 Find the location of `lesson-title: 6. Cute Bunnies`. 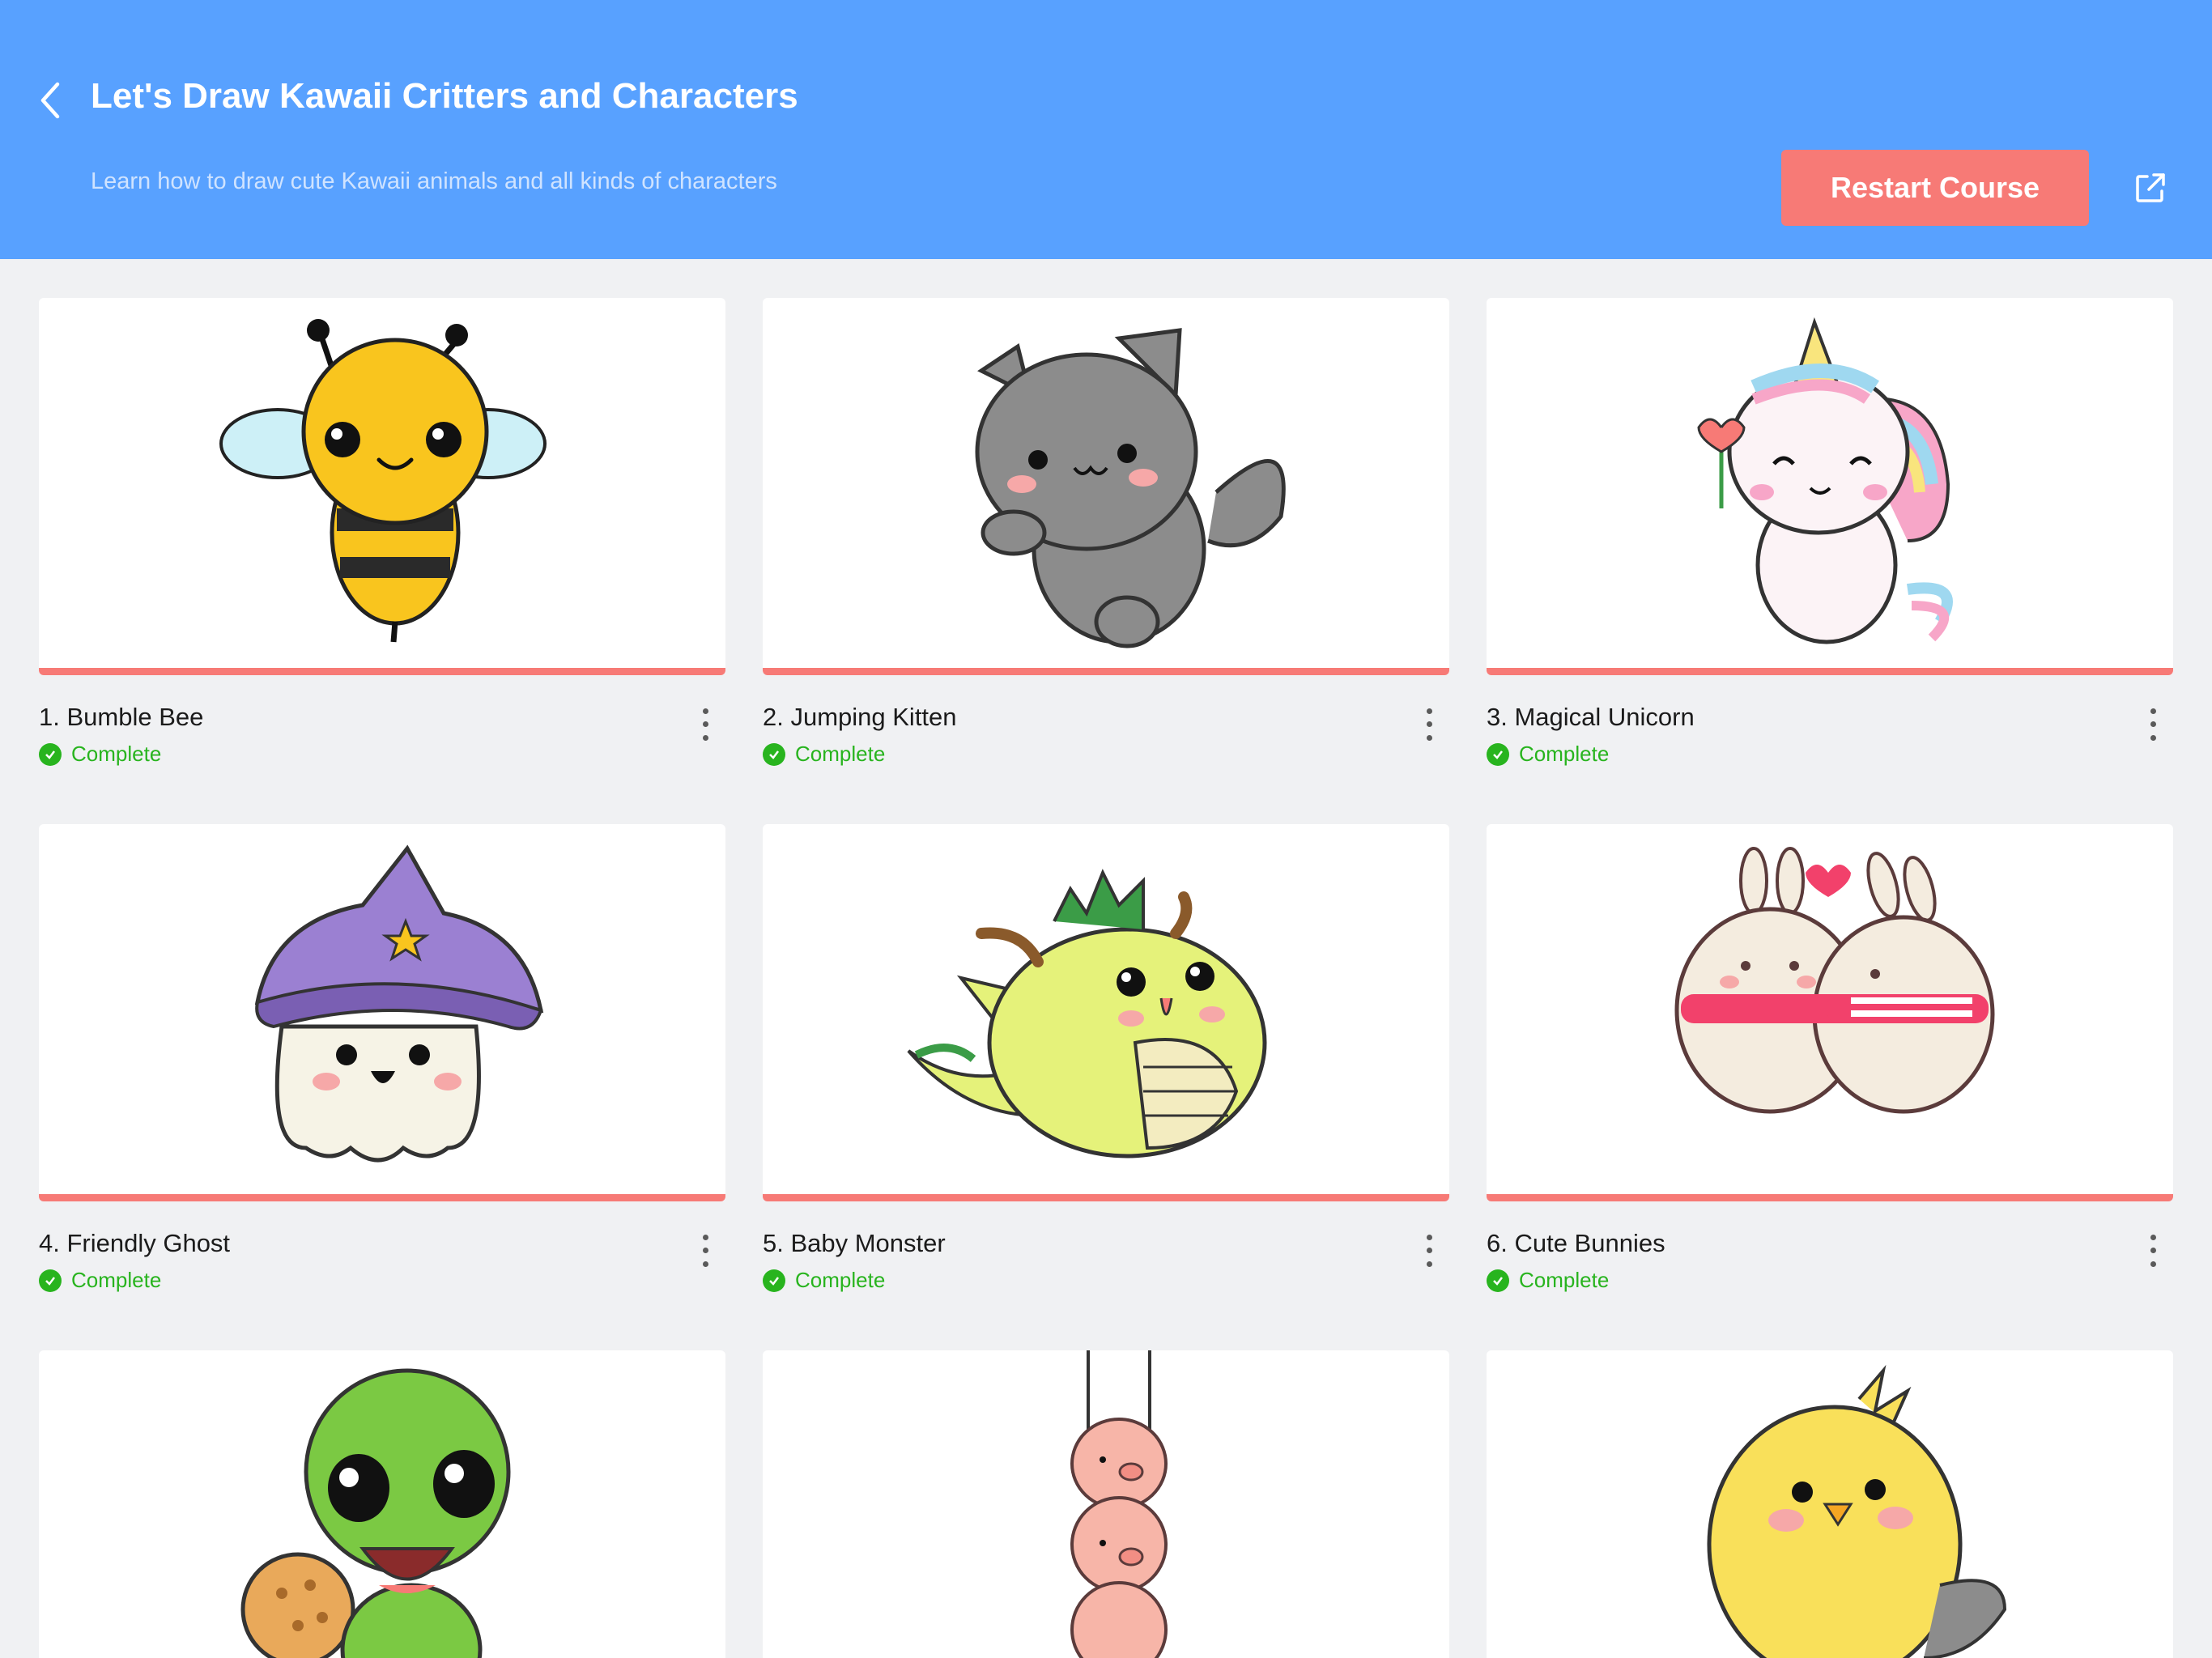

lesson-title: 6. Cute Bunnies is located at coordinates (1576, 1243).